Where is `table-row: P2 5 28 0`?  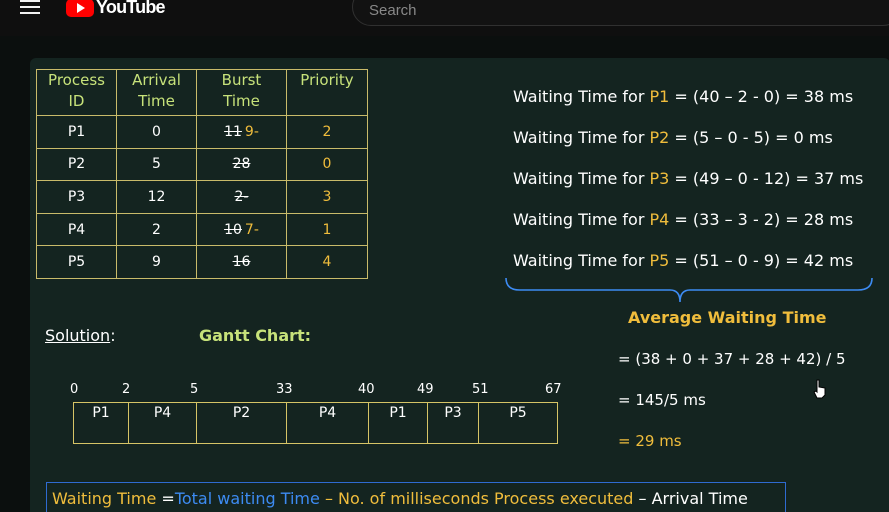 table-row: P2 5 28 0 is located at coordinates (202, 164).